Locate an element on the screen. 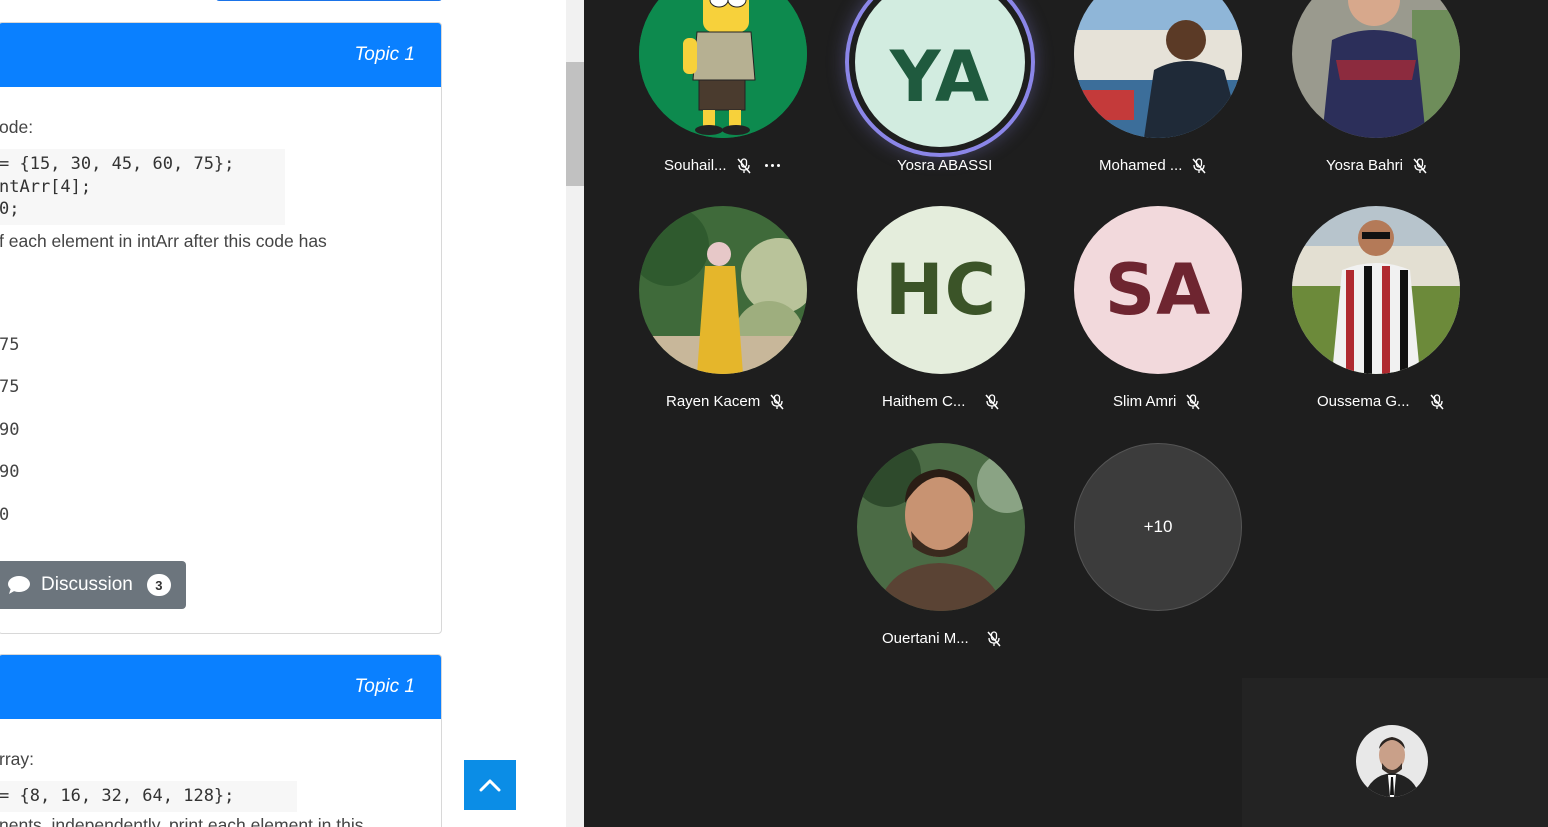  more-participants-count: +10 is located at coordinates (1158, 526).